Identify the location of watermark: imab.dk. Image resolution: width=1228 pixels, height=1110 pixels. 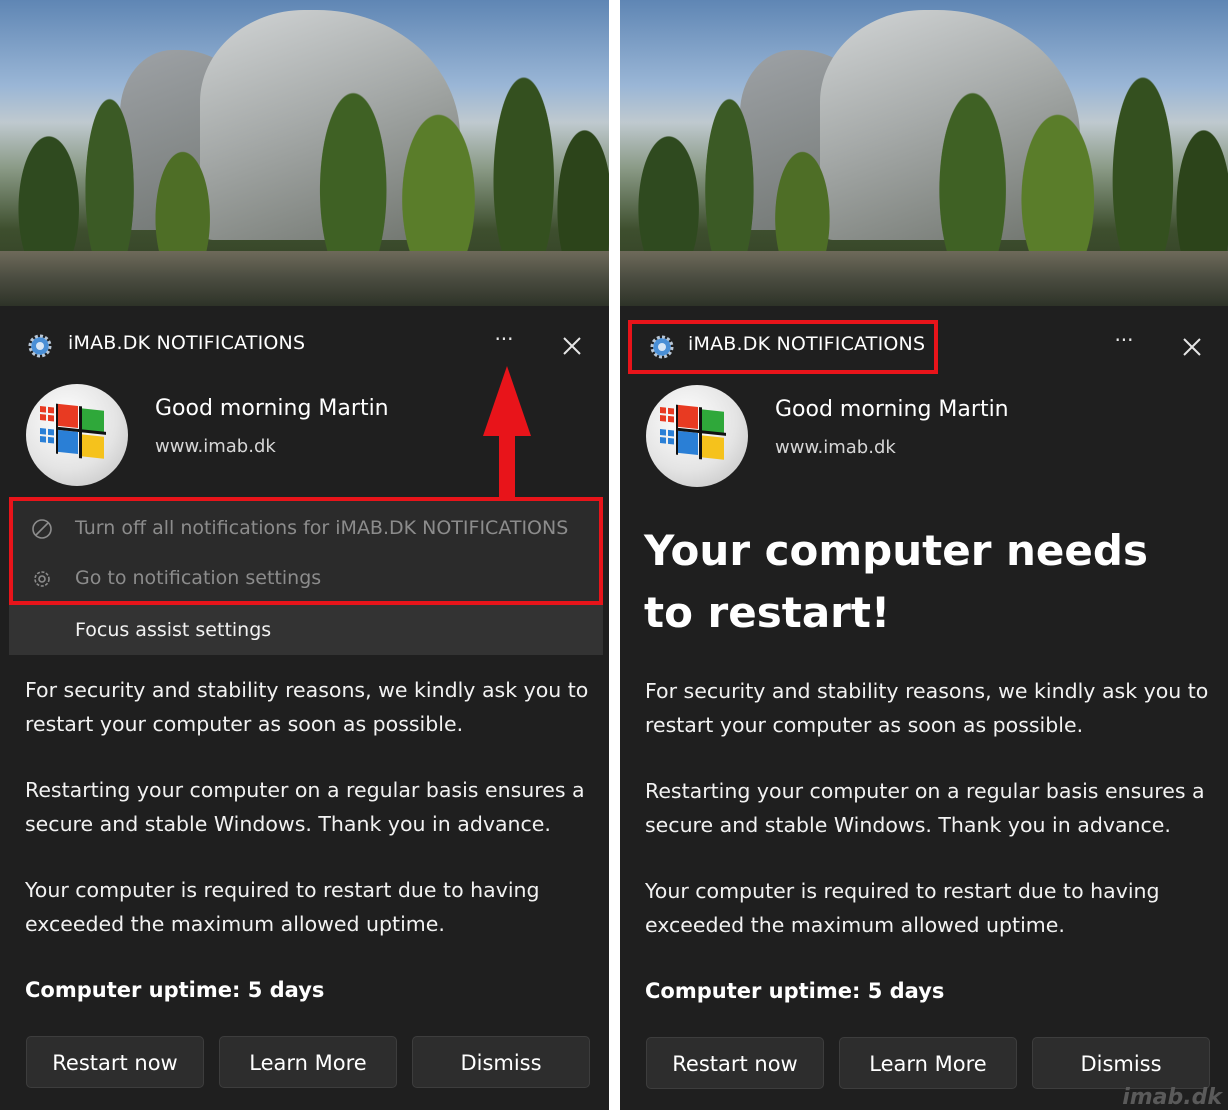
(1172, 1097).